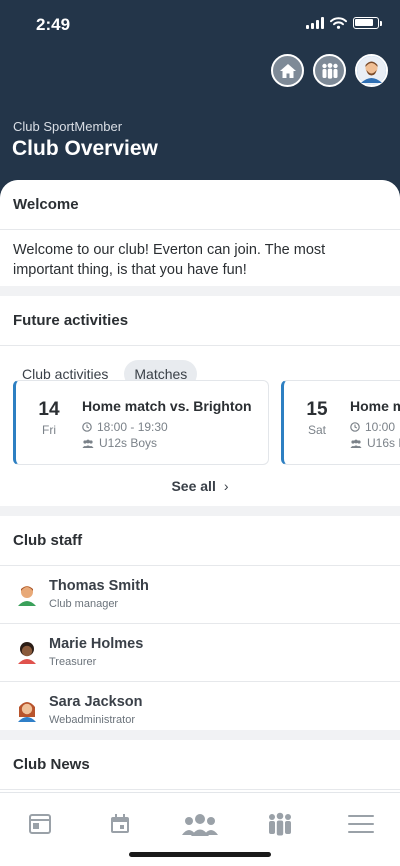 The image size is (400, 866). Describe the element at coordinates (226, 486) in the screenshot. I see `chevron-right-icon: ›` at that location.